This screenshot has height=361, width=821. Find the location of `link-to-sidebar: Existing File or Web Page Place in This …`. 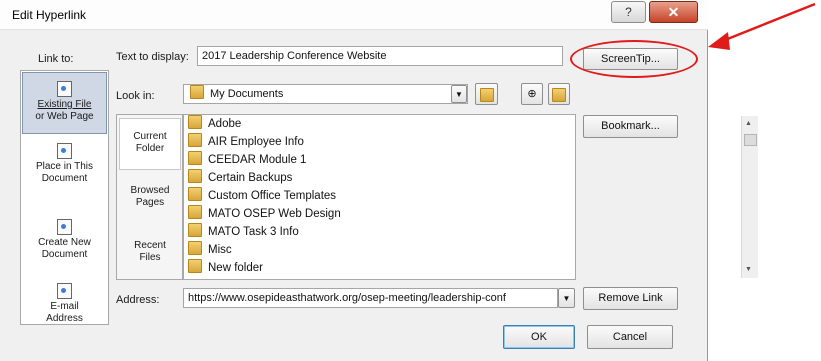

link-to-sidebar: Existing File or Web Page Place in This … is located at coordinates (64, 197).